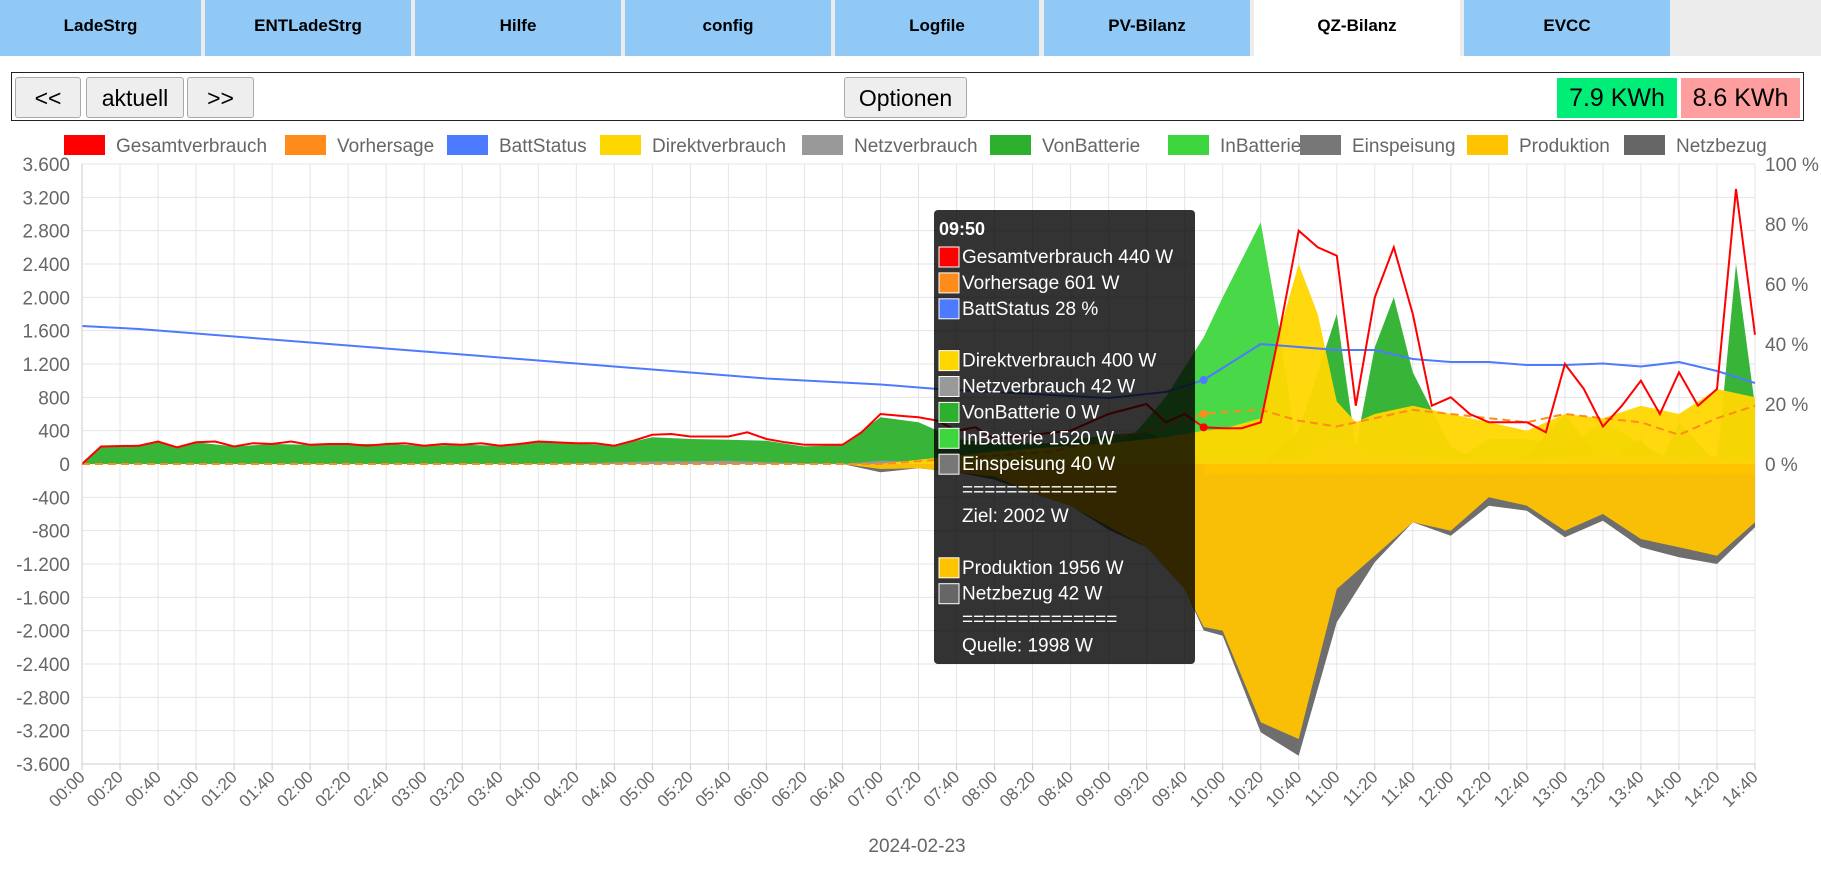 The image size is (1821, 880). What do you see at coordinates (1067, 257) in the screenshot?
I see `tooltip-line: Gesamtverbrauch 440 W` at bounding box center [1067, 257].